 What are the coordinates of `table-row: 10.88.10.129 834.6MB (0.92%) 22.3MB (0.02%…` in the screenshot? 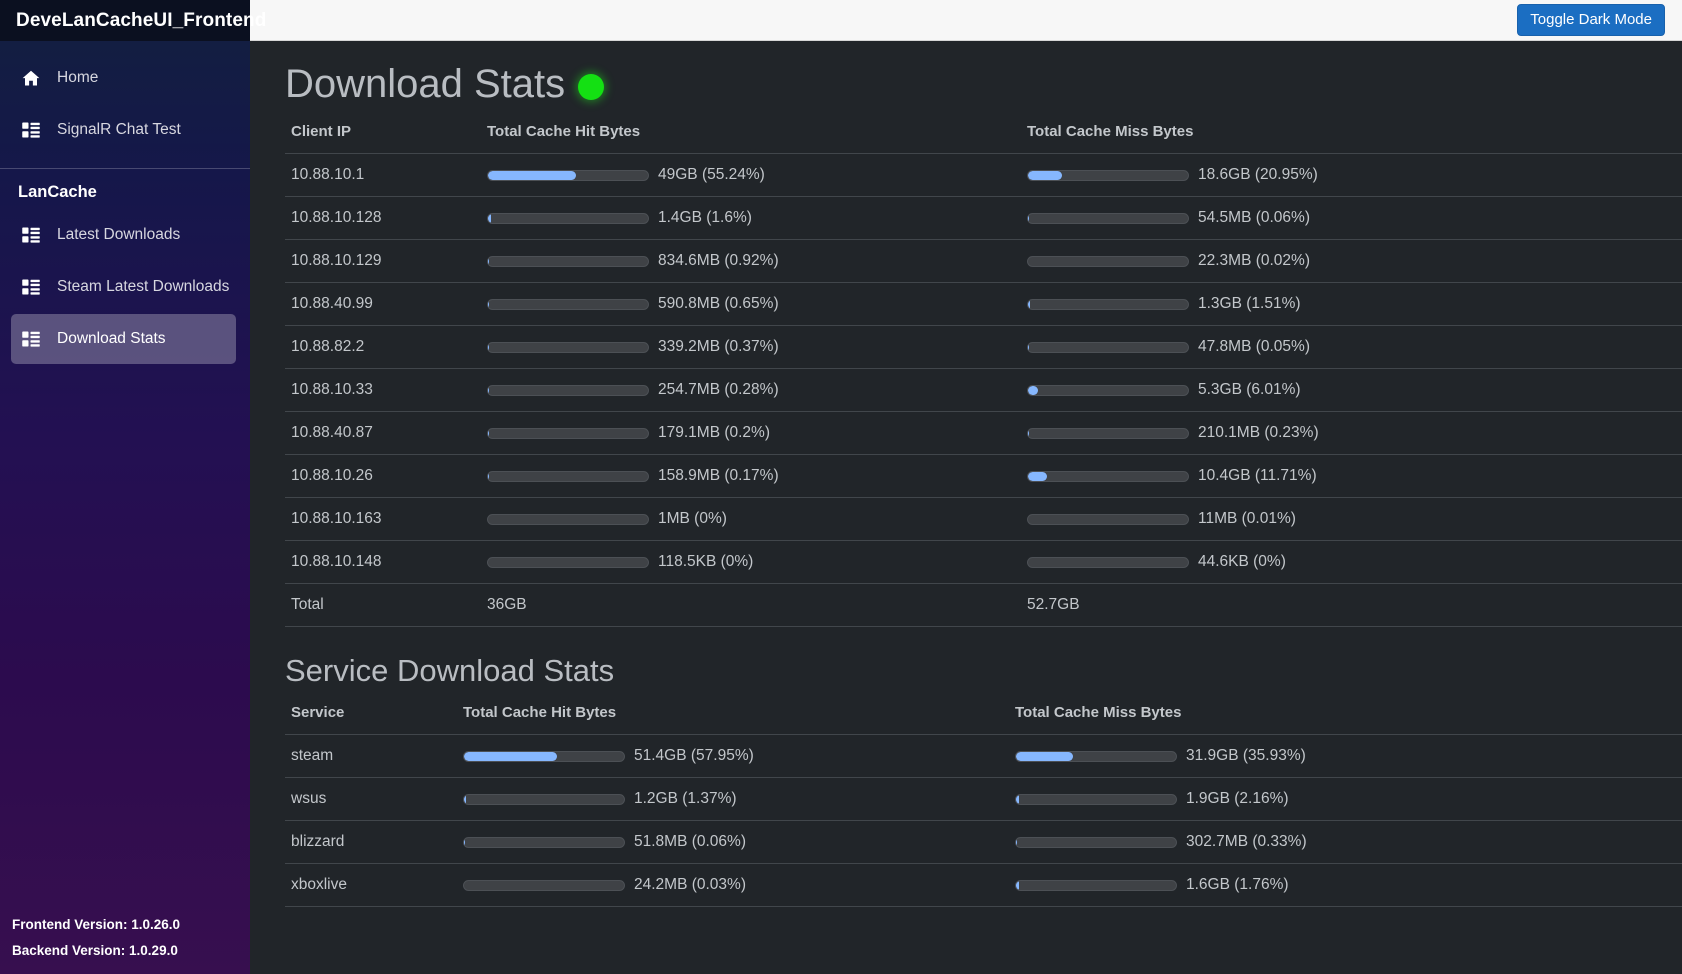 It's located at (983, 261).